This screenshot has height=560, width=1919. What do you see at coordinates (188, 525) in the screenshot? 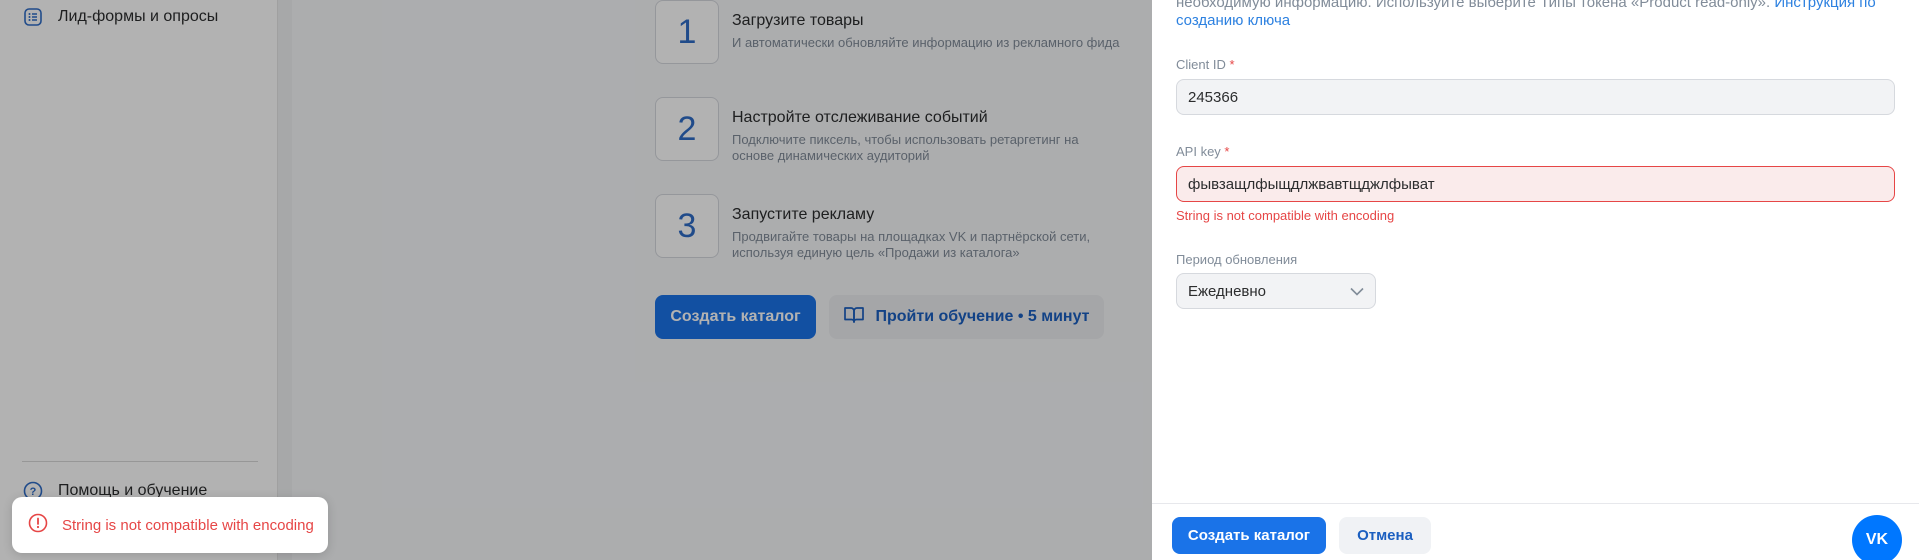
I see `toast-message: String is not compatible with encoding` at bounding box center [188, 525].